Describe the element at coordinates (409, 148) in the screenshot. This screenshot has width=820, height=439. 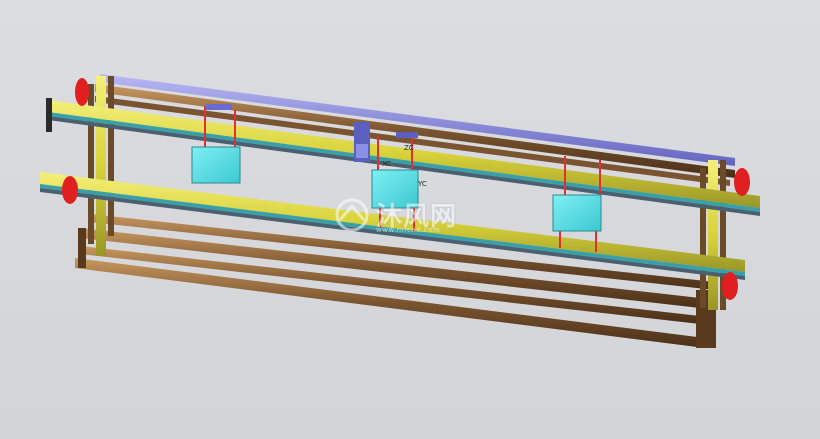
I see `callout-zc: ZC` at that location.